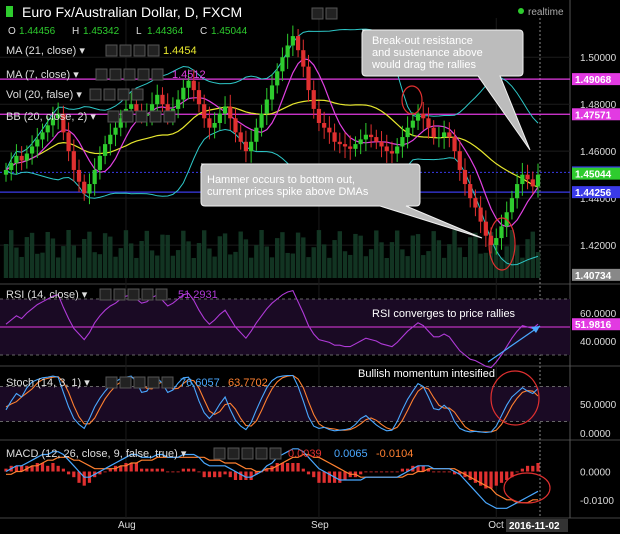  What do you see at coordinates (496, 525) in the screenshot?
I see `x-tick-label: Oct` at bounding box center [496, 525].